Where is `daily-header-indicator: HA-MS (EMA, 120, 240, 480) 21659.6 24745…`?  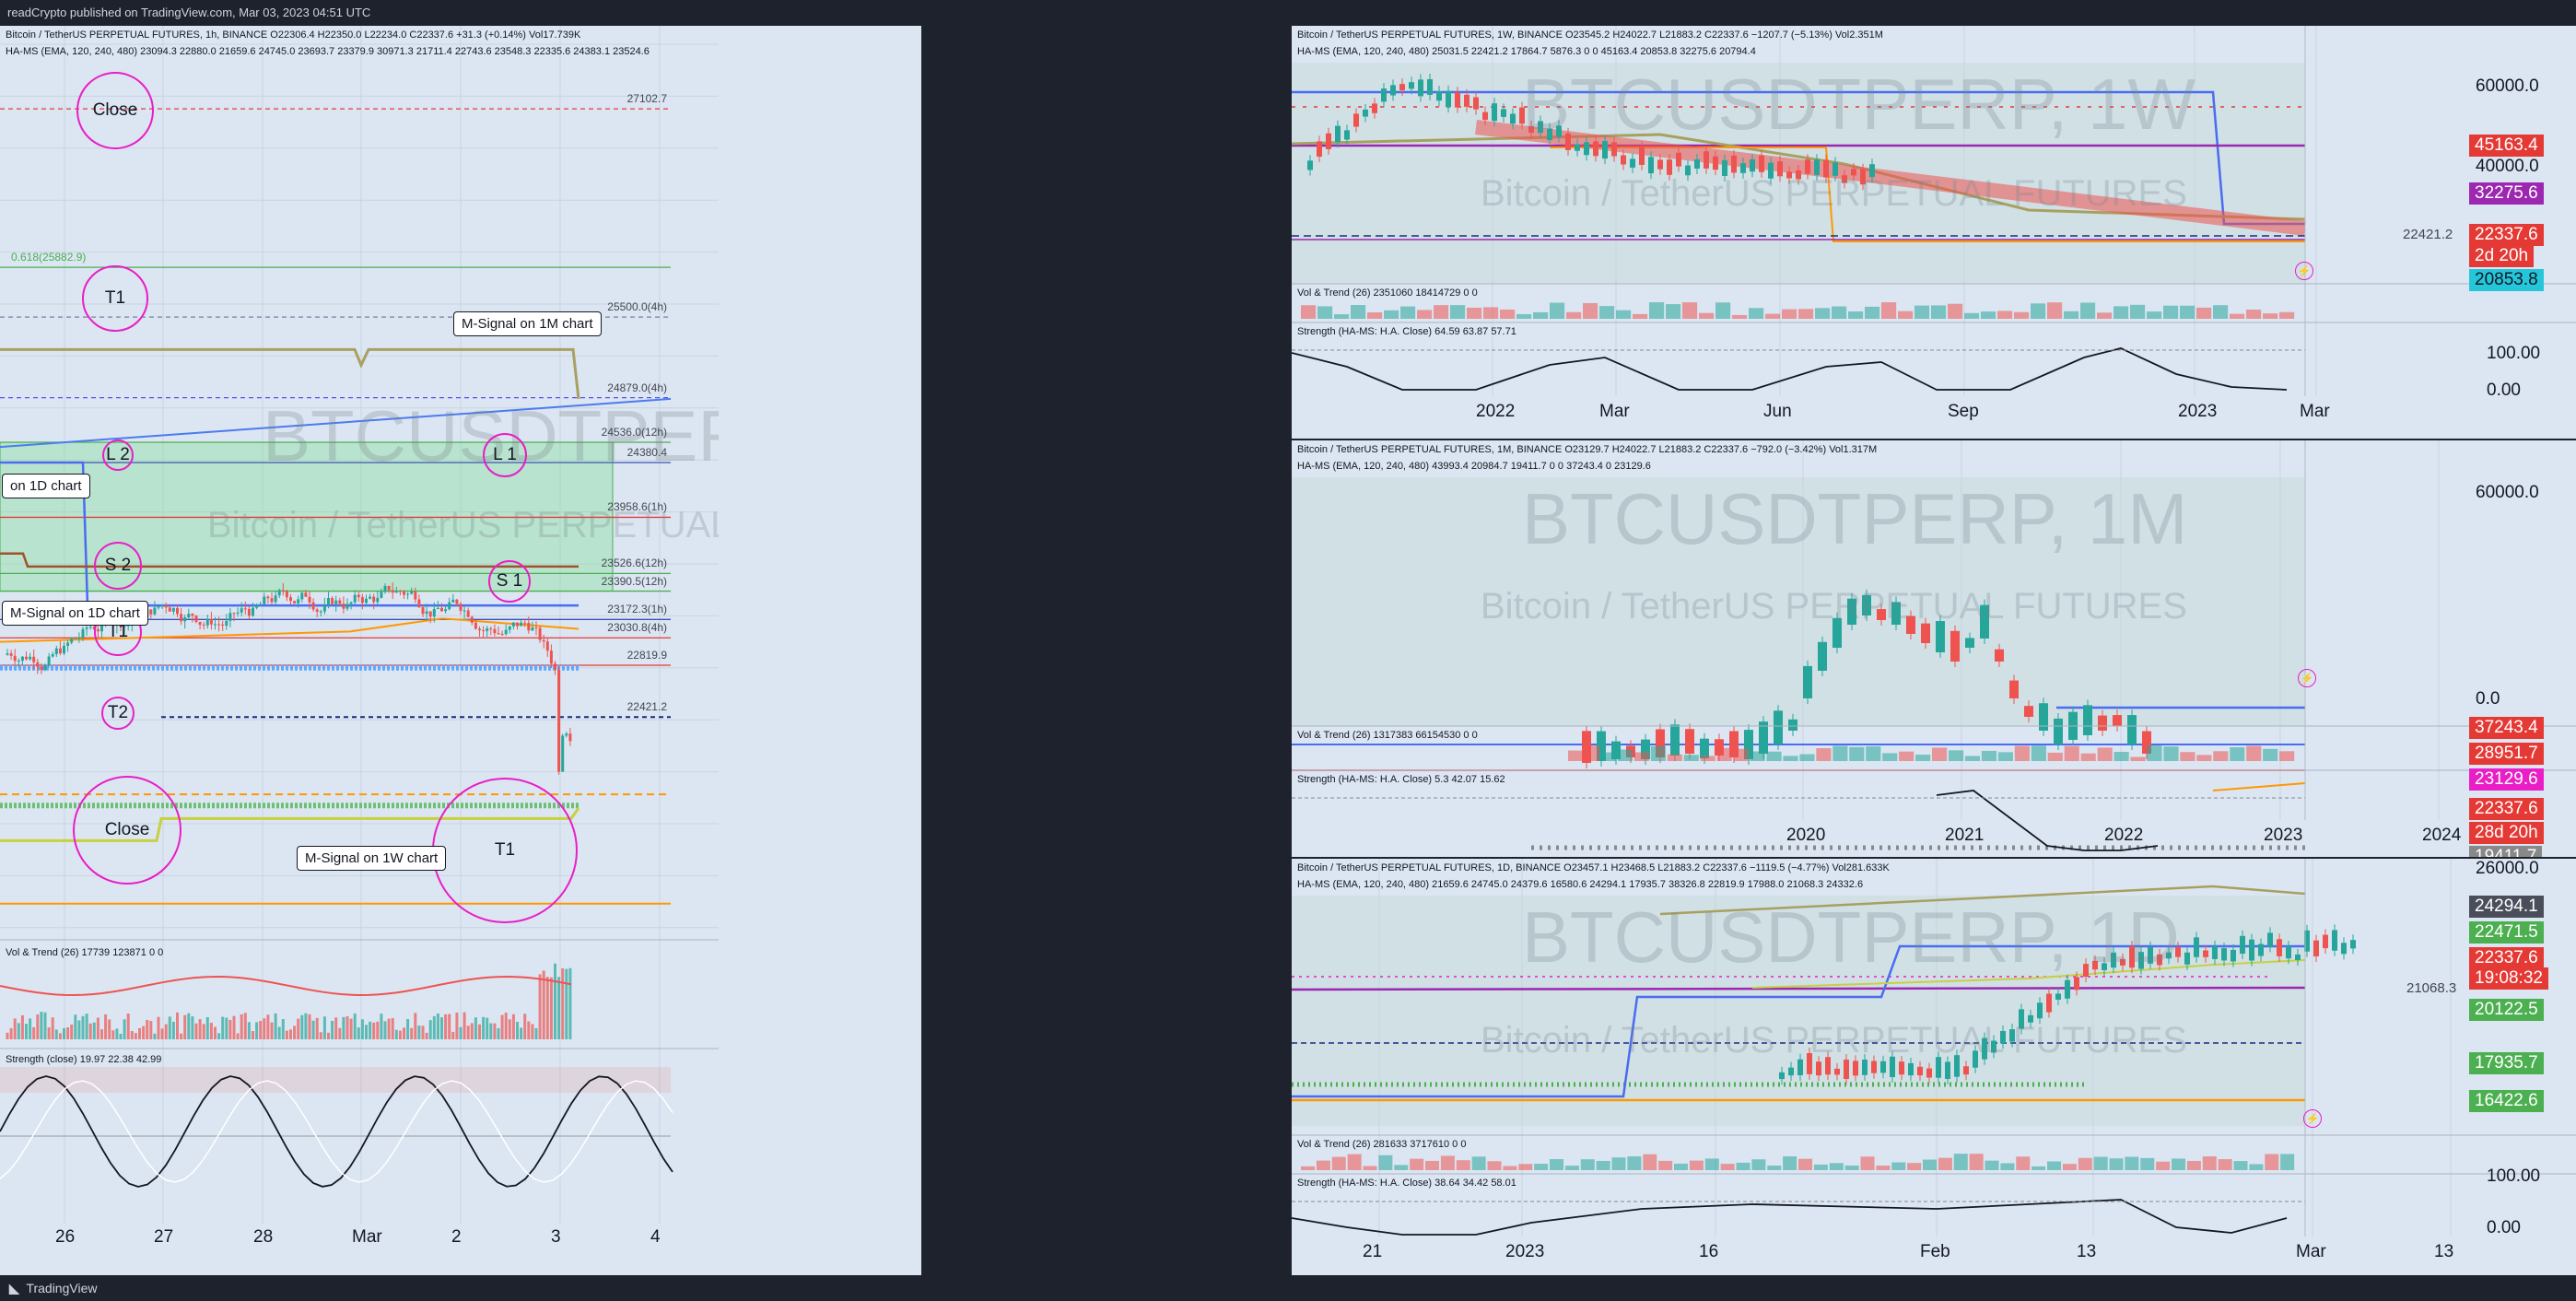
daily-header-indicator: HA-MS (EMA, 120, 240, 480) 21659.6 24745… is located at coordinates (1580, 884).